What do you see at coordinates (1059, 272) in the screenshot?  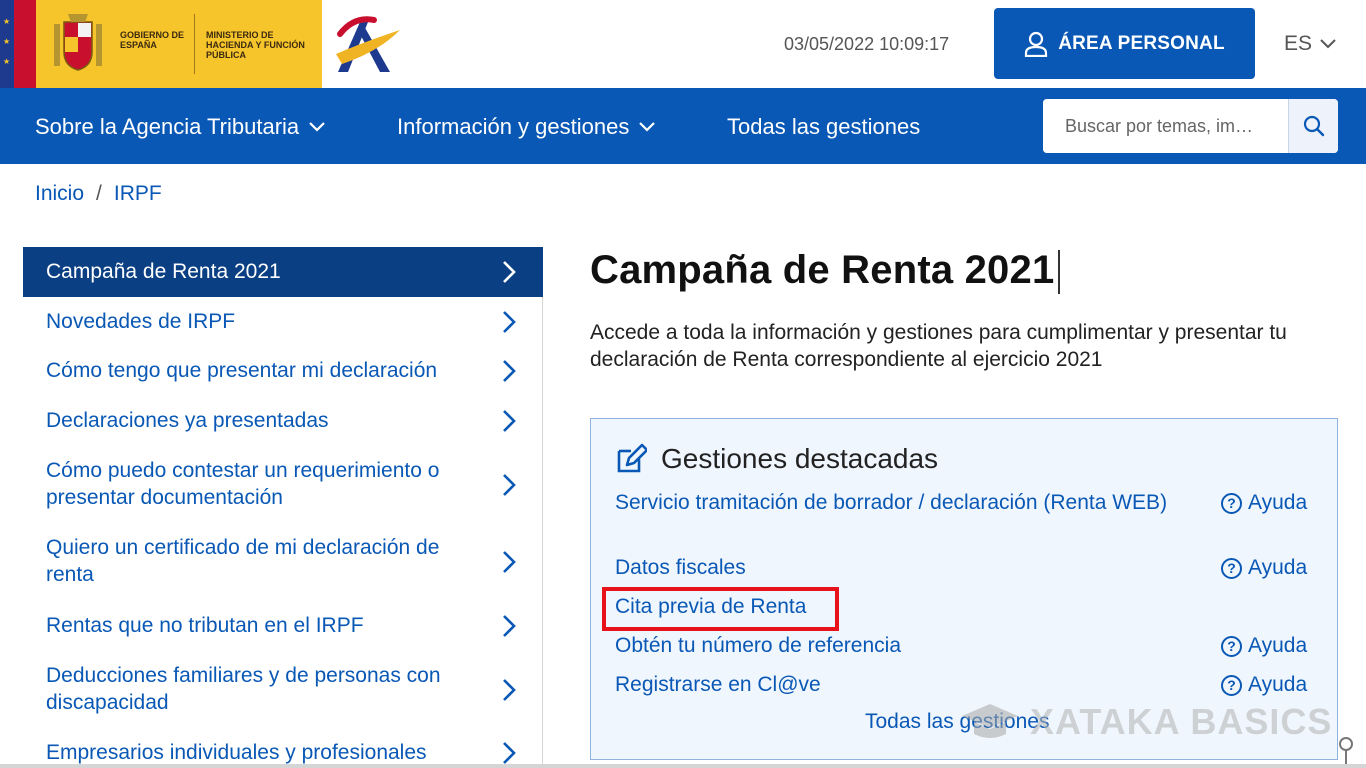 I see `text-cursor` at bounding box center [1059, 272].